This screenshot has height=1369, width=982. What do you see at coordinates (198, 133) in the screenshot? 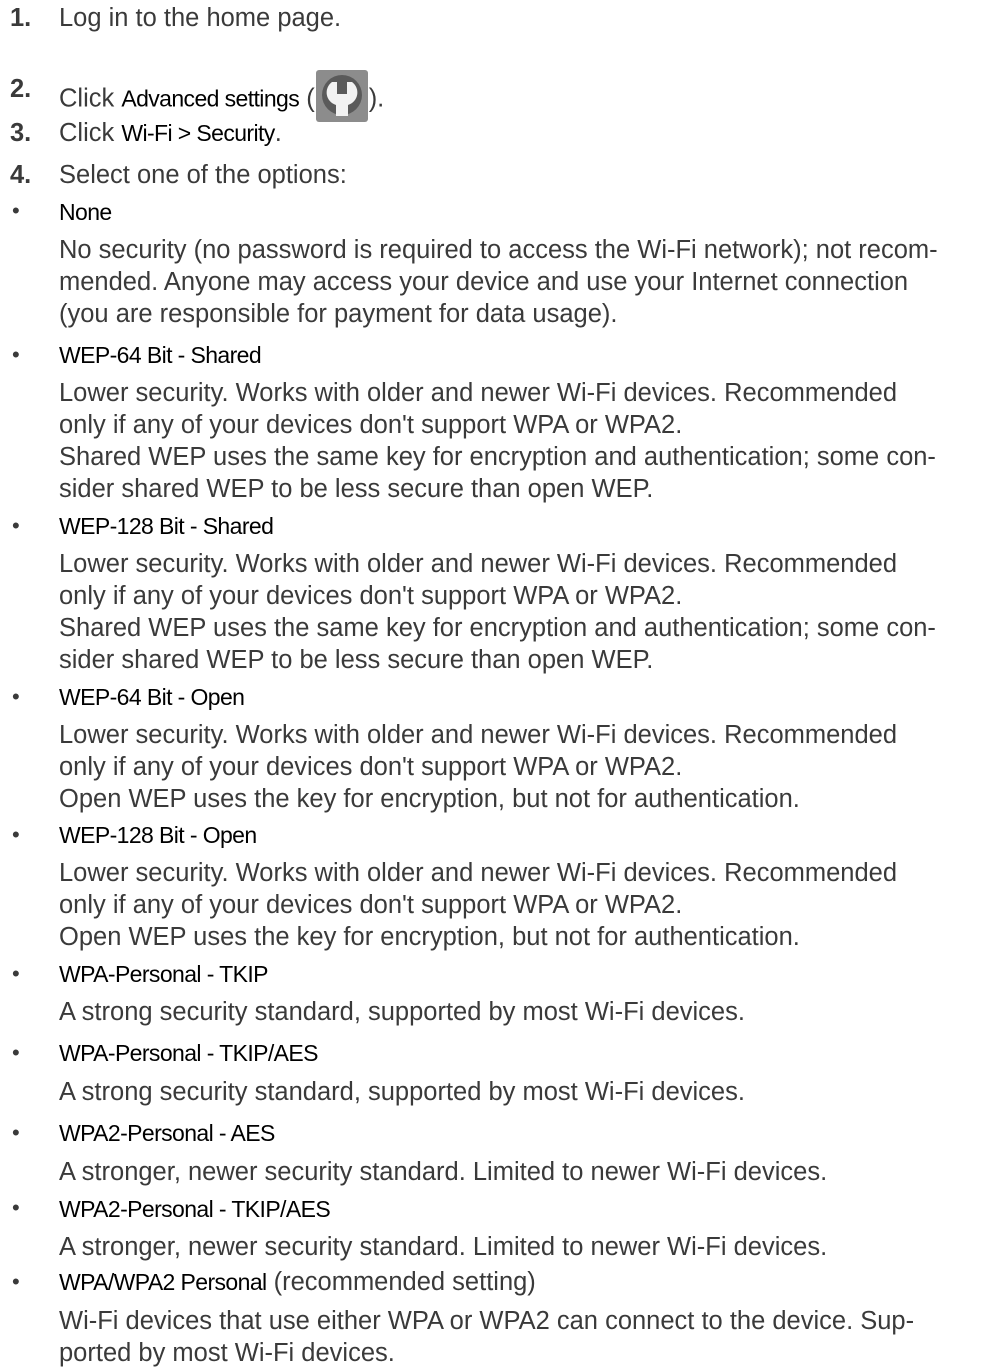
I see `wifi-security-label: Wi-Fi > Security` at bounding box center [198, 133].